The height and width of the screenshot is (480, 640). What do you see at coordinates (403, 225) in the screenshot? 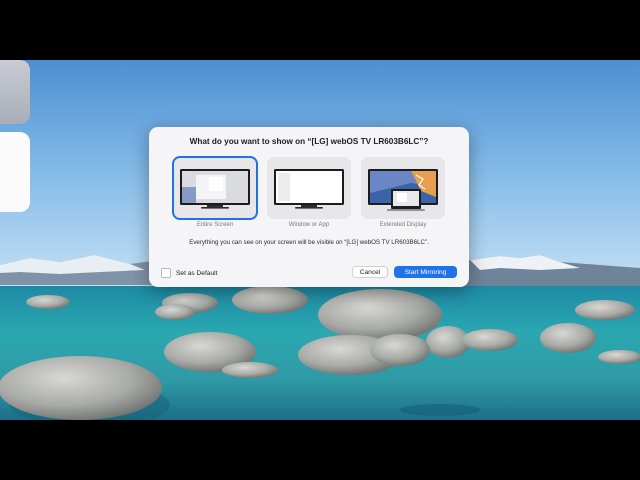
I see `option-label-extended-display: Extended Display` at bounding box center [403, 225].